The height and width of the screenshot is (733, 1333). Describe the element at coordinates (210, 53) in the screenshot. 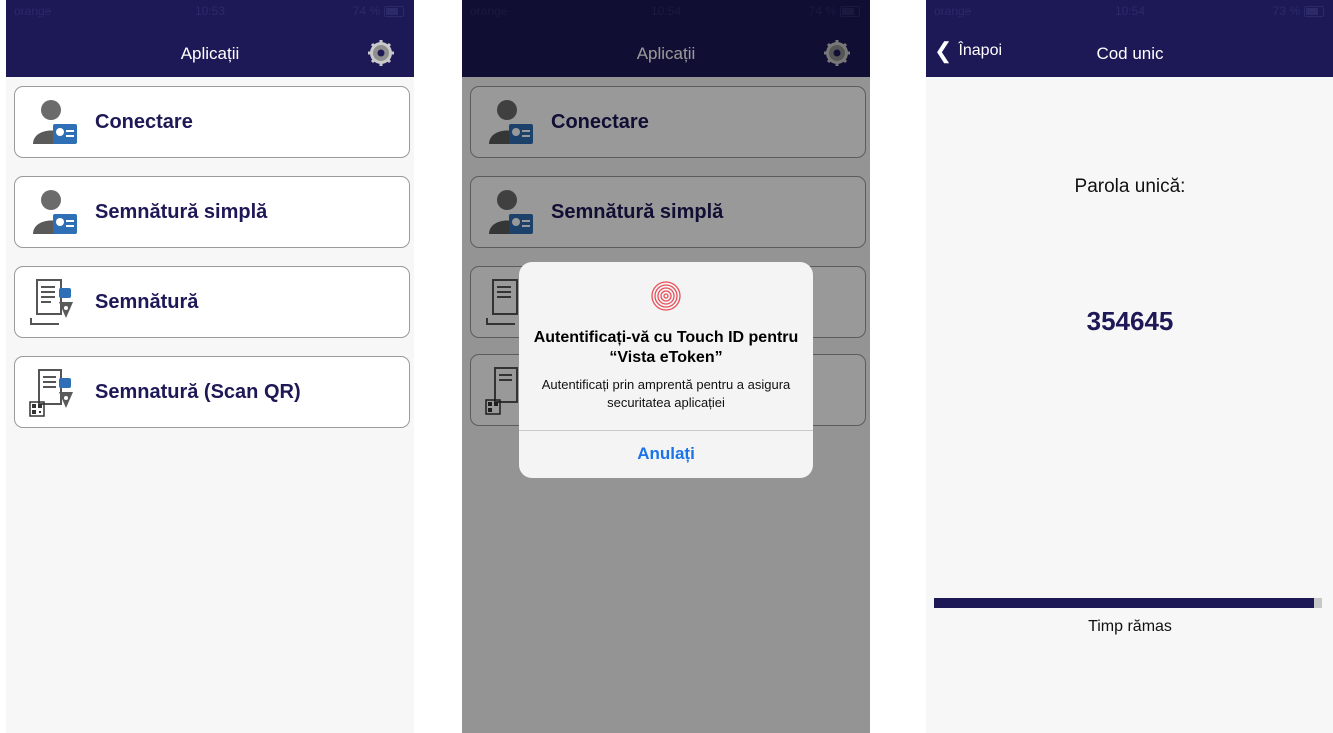

I see `page-title: Aplicații` at that location.